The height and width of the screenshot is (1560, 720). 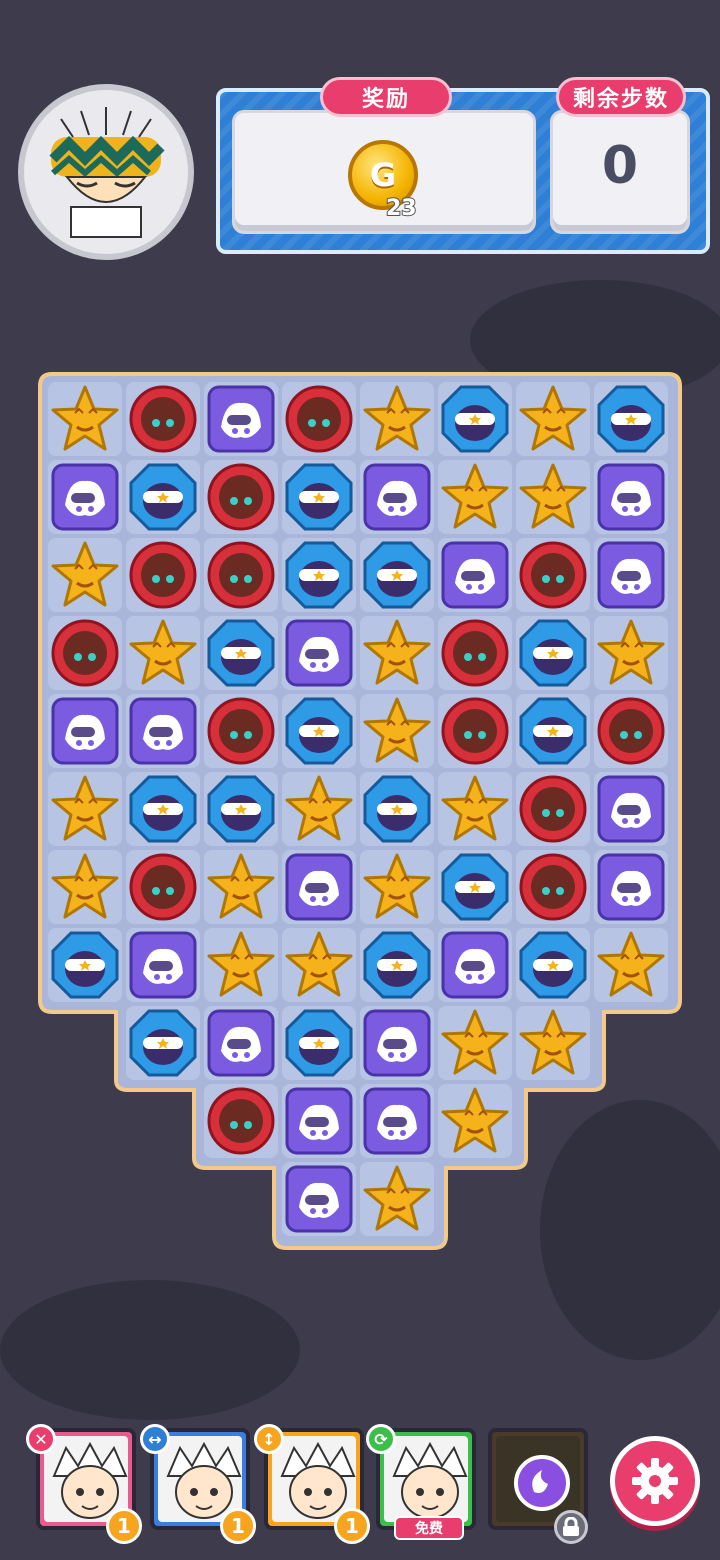 What do you see at coordinates (269, 1439) in the screenshot?
I see `booster-type-icon: ↕` at bounding box center [269, 1439].